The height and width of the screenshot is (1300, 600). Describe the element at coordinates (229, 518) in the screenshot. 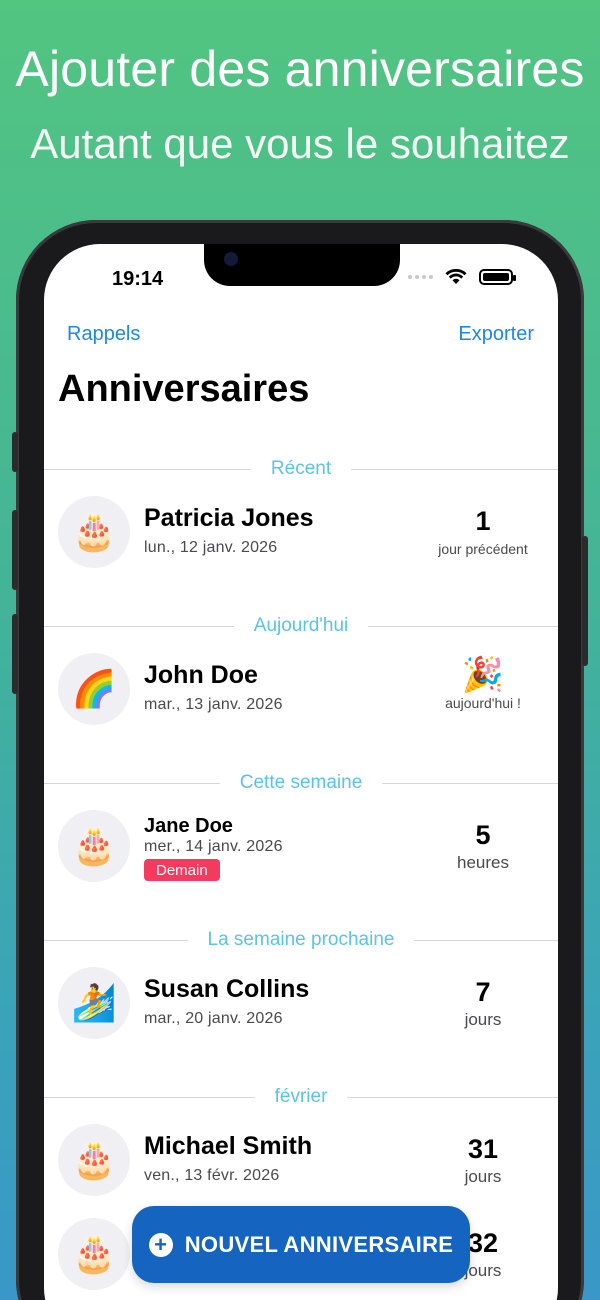

I see `person-name: Patricia Jones` at that location.